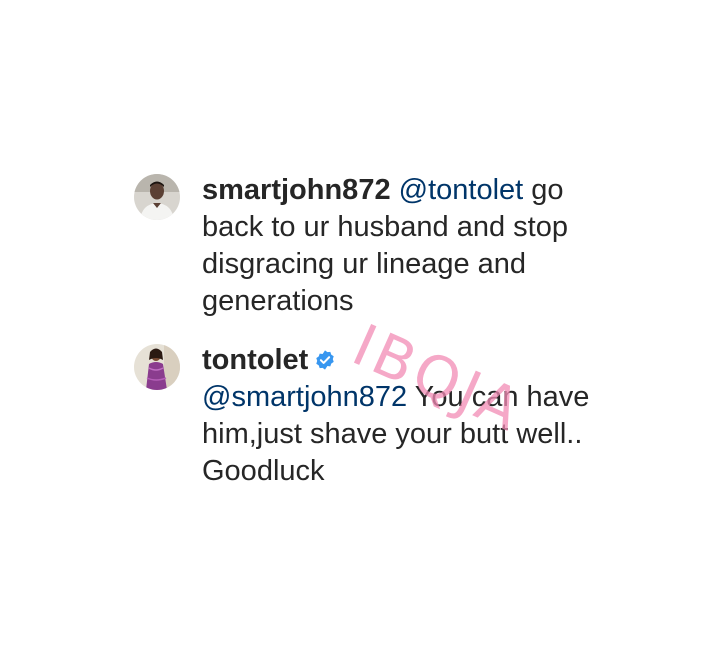  Describe the element at coordinates (304, 397) in the screenshot. I see `comment-mention: @smartjohn872` at that location.